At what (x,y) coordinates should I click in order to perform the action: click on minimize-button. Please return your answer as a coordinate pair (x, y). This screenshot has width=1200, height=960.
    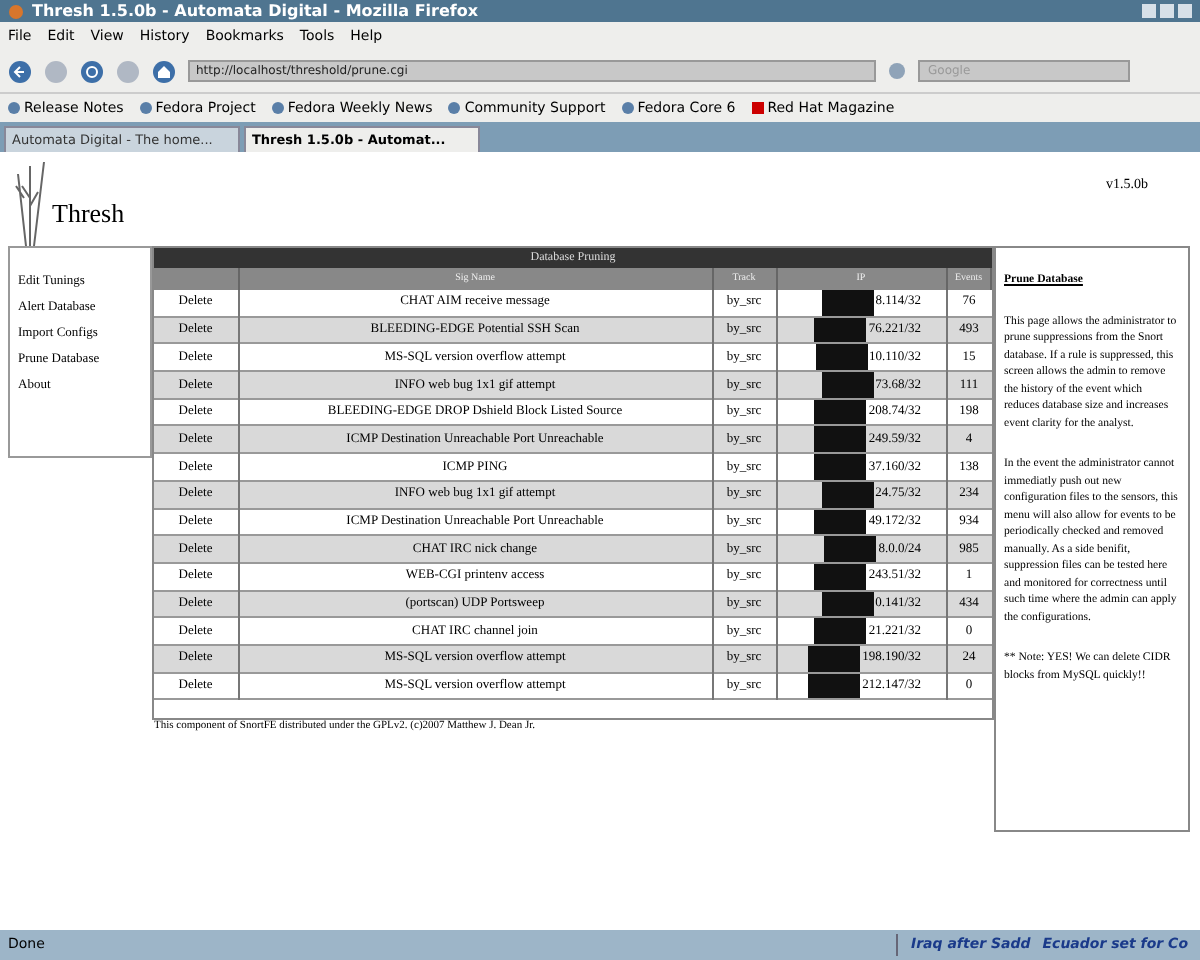
    Looking at the image, I should click on (1149, 11).